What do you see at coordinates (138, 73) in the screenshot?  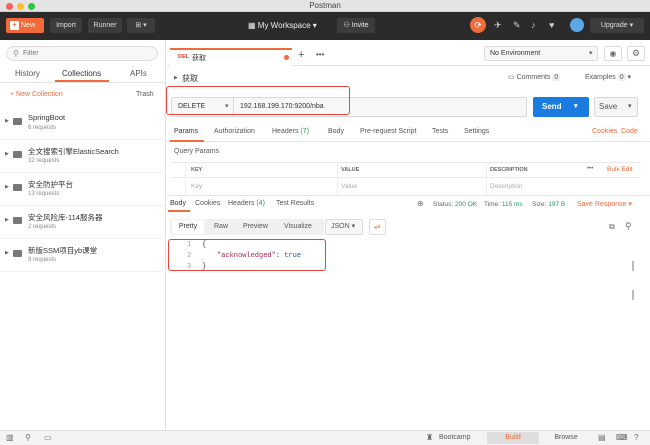 I see `tab-apis: APIs` at bounding box center [138, 73].